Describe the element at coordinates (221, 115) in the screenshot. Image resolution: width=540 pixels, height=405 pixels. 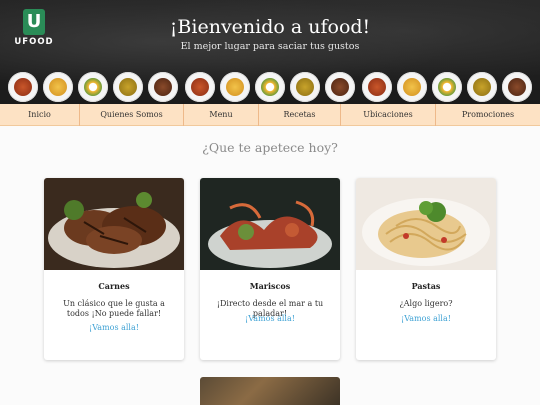
I see `nav-item-menu: Menu` at that location.